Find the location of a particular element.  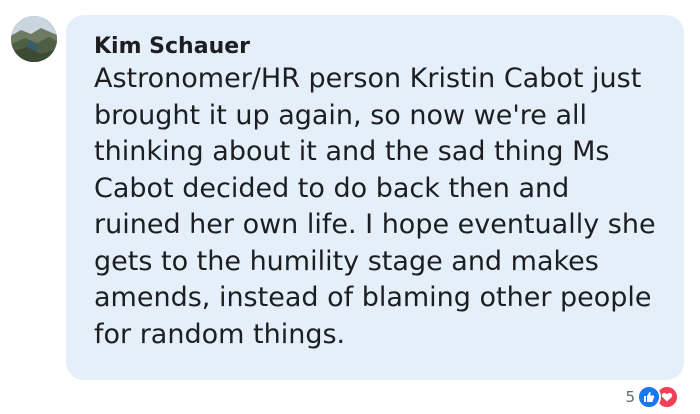

landscape-avatar-icon is located at coordinates (34, 39).